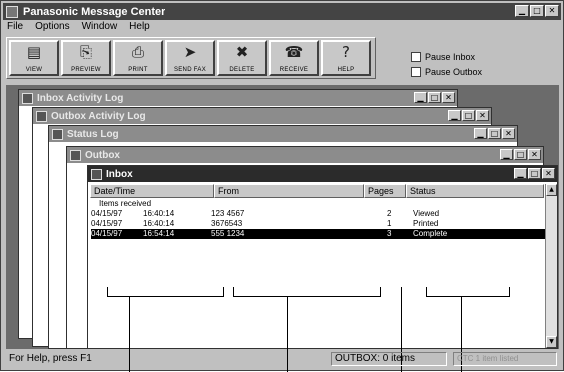  Describe the element at coordinates (454, 71) in the screenshot. I see `pause-outbox-label: Pause Outbox` at that location.